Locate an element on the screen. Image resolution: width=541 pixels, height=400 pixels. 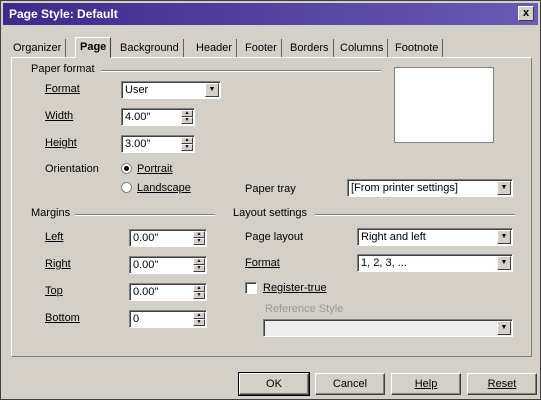
margin-top-spinfield: 0.00" ▲ ▼ is located at coordinates (168, 292).